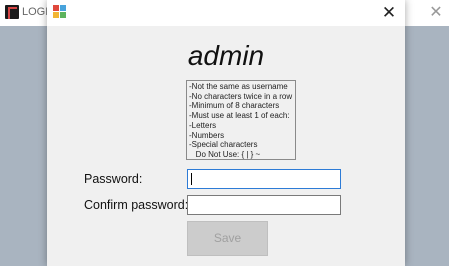 Image resolution: width=449 pixels, height=266 pixels. I want to click on rule-line: -Special characters, so click(223, 145).